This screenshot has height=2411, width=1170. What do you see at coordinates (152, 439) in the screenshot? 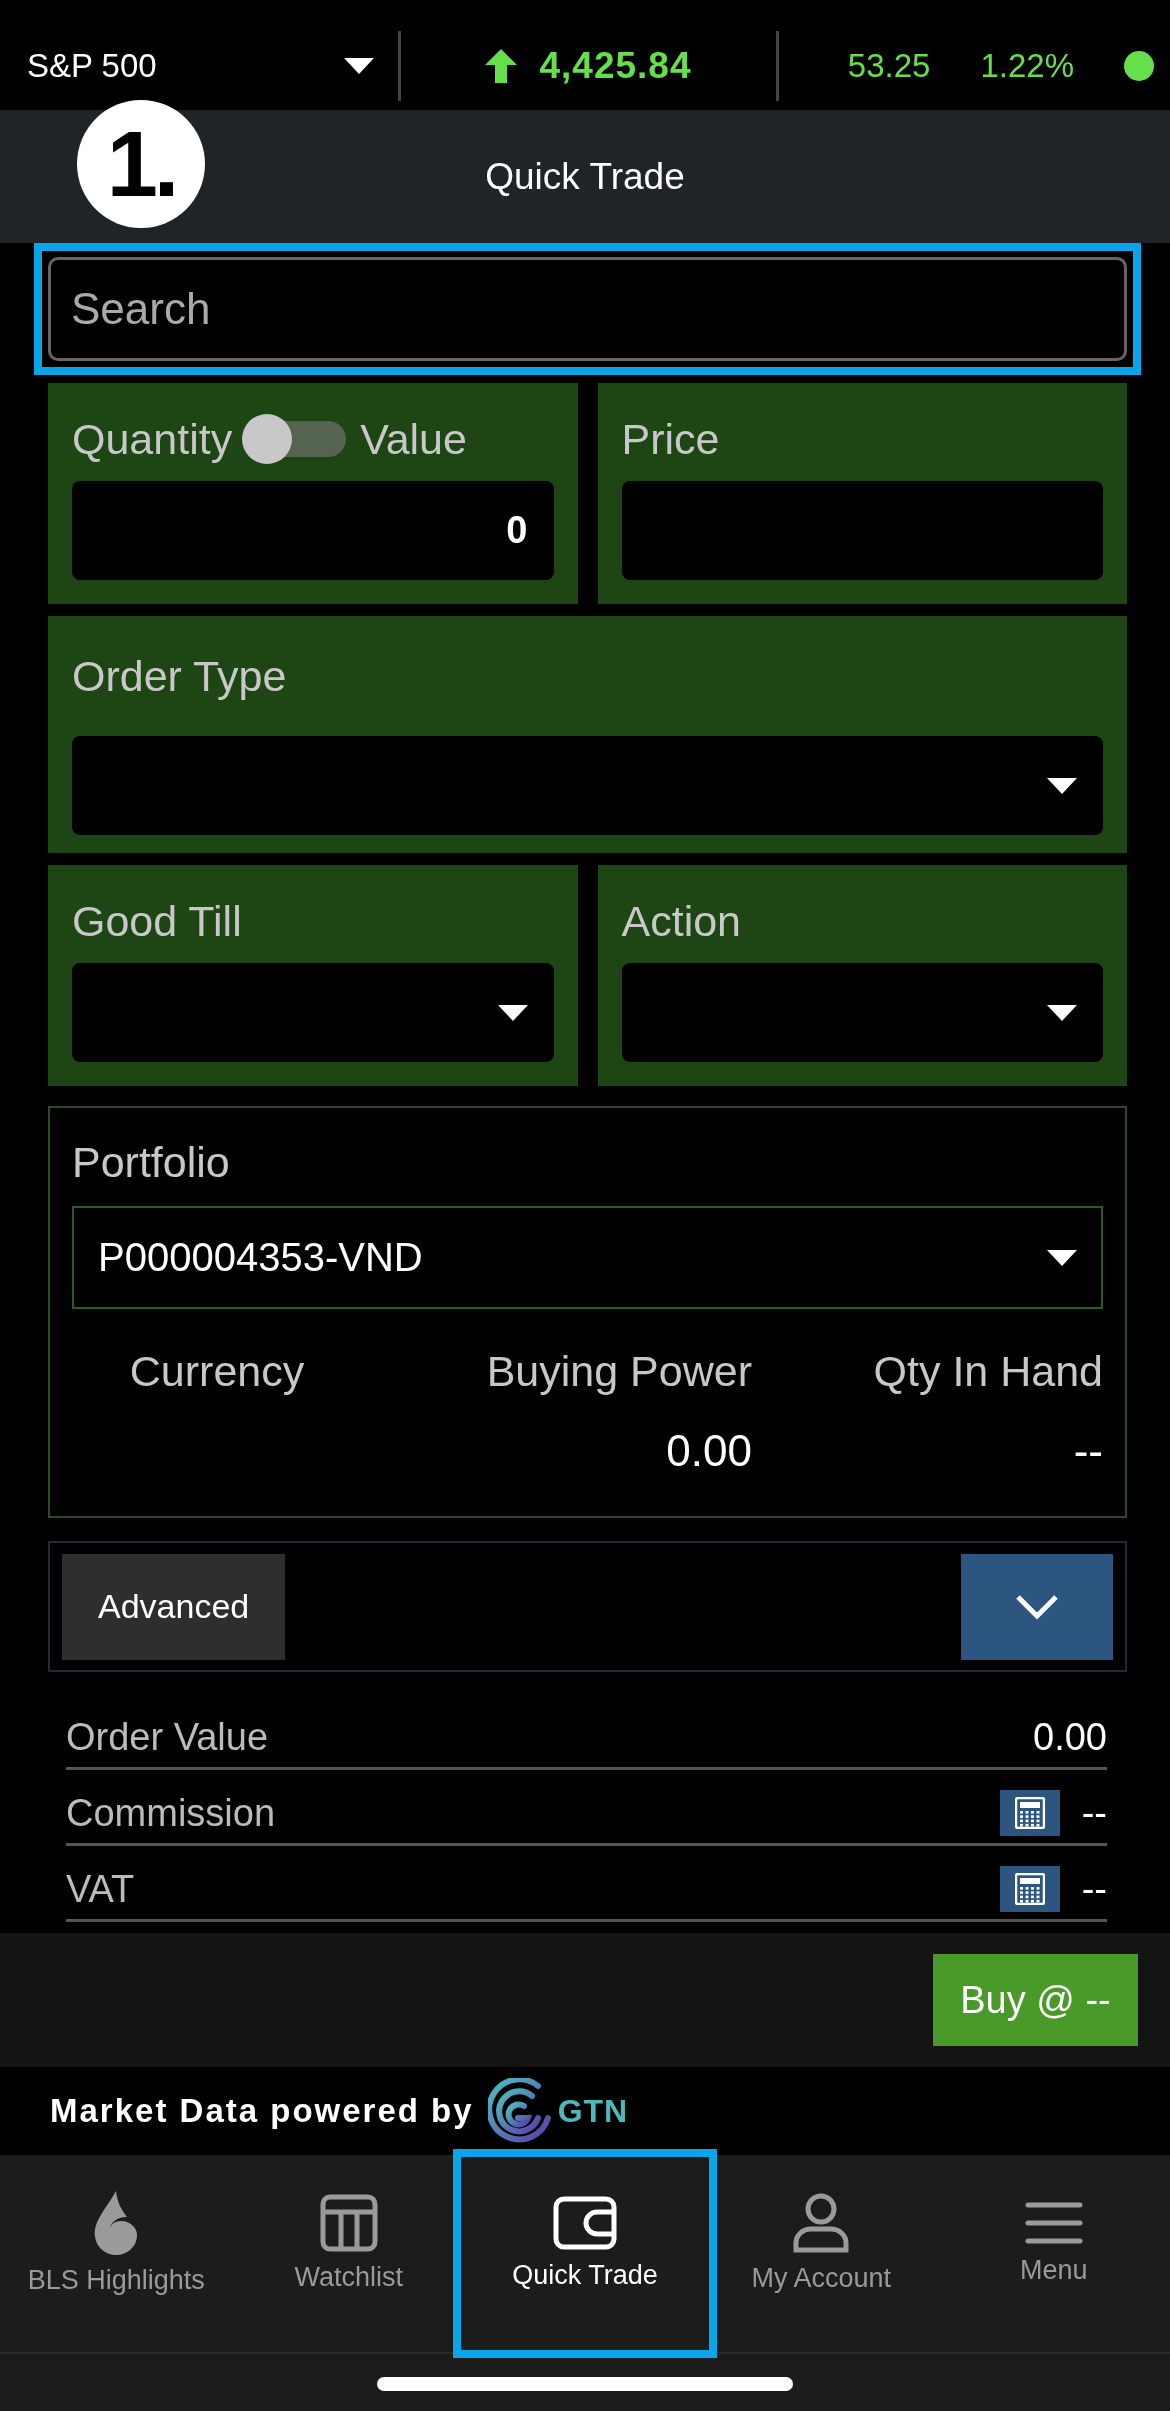
I see `field-label: Quantity` at bounding box center [152, 439].